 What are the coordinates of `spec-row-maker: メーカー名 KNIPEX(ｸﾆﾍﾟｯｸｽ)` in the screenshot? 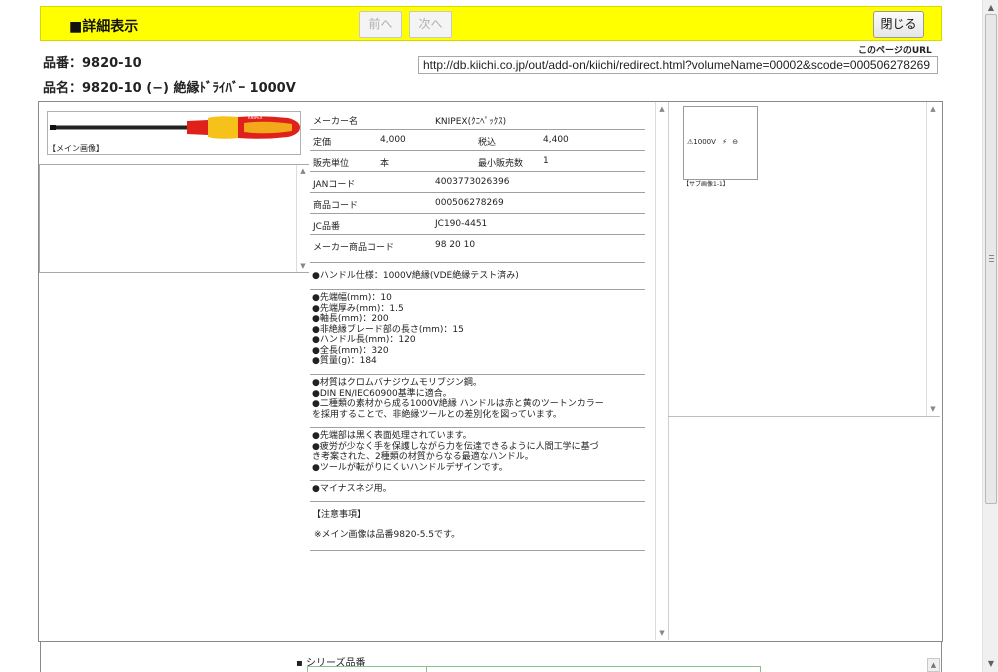 It's located at (477, 119).